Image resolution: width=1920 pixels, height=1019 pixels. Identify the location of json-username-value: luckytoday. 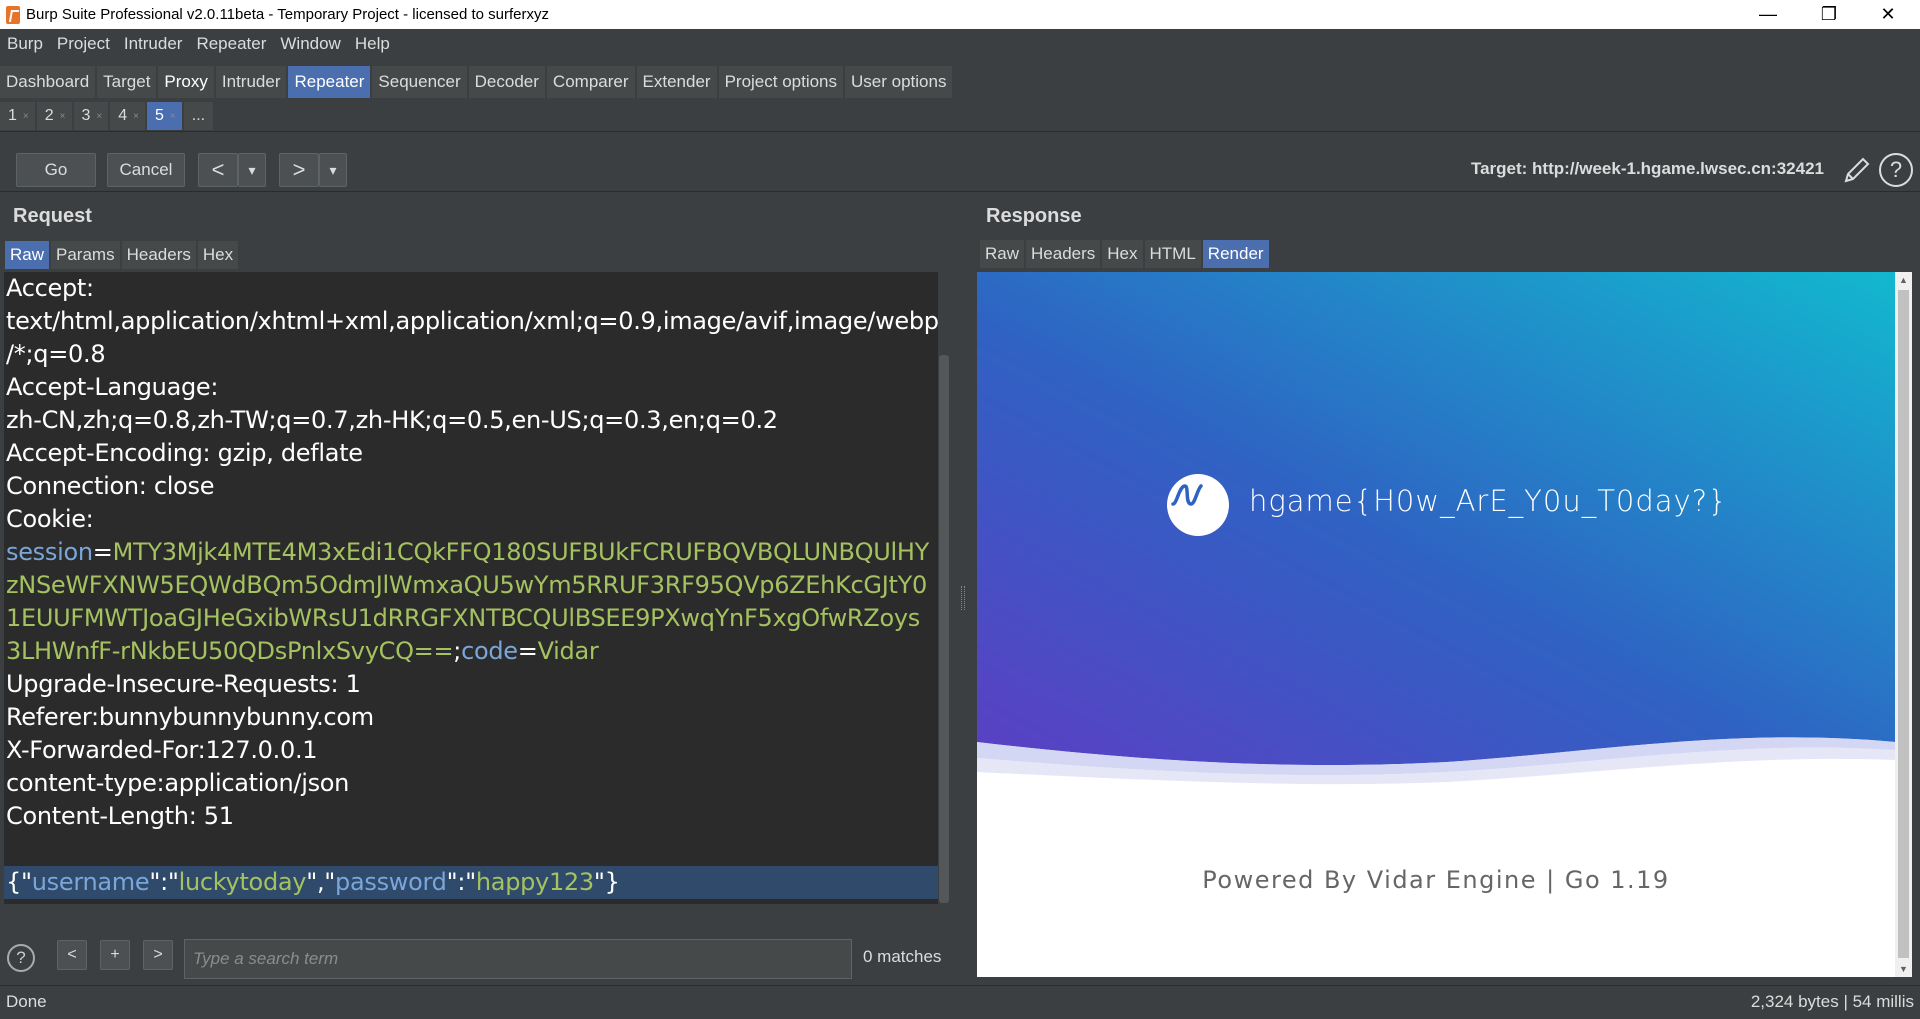
(242, 882).